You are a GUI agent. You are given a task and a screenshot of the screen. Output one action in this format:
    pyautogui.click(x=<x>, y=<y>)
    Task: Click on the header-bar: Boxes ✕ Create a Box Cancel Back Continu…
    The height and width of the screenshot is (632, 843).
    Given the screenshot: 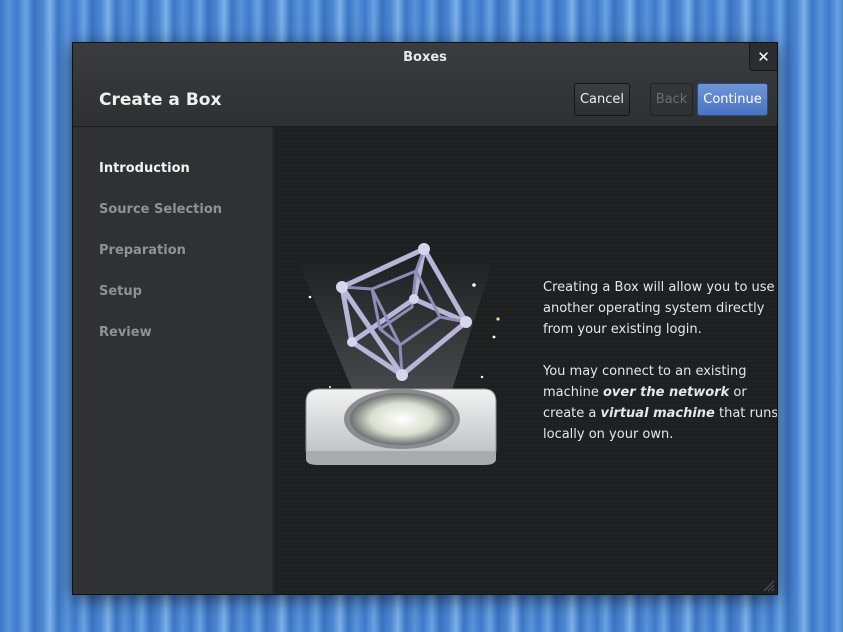 What is the action you would take?
    pyautogui.click(x=425, y=85)
    